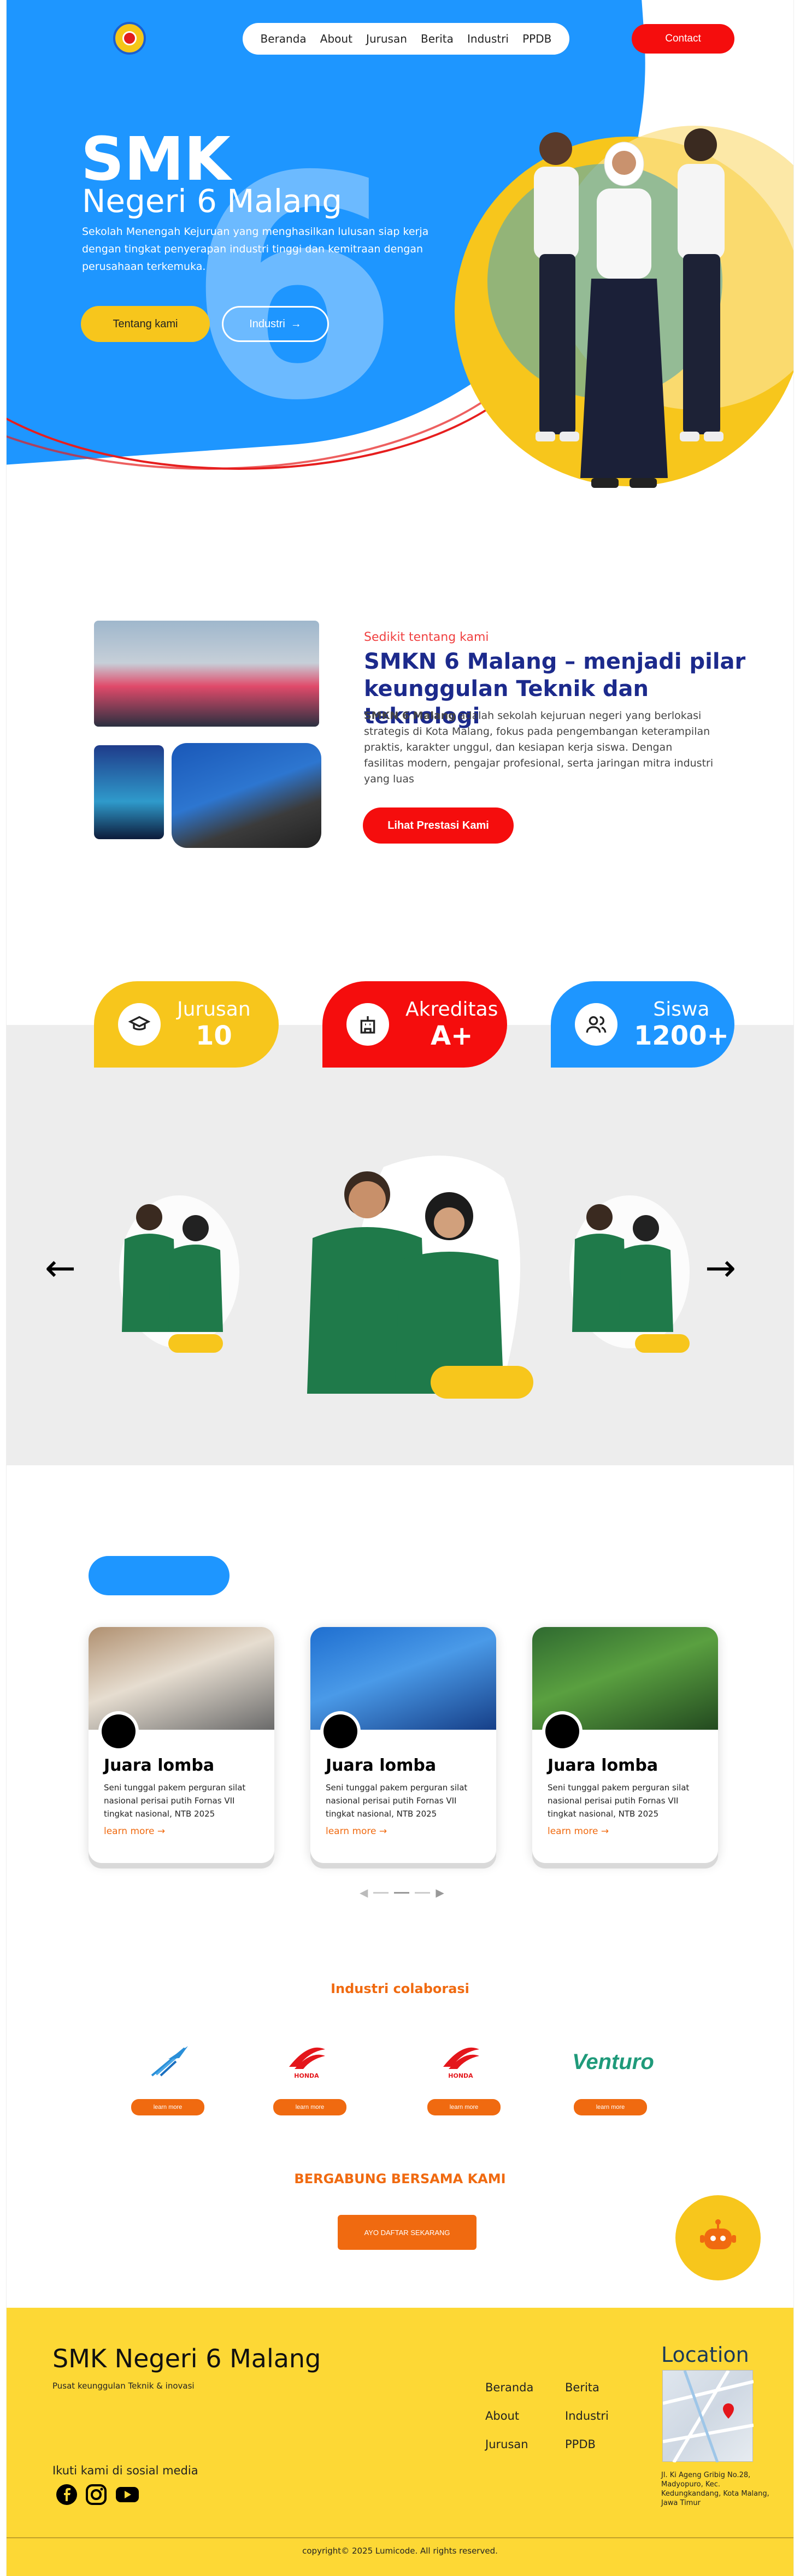 This screenshot has height=2576, width=800. What do you see at coordinates (207, 674) in the screenshot?
I see `about-photo-workers` at bounding box center [207, 674].